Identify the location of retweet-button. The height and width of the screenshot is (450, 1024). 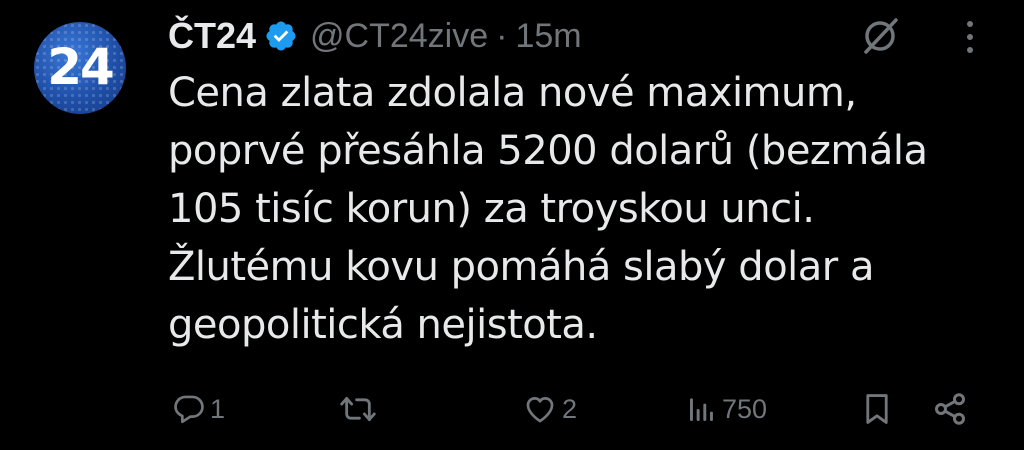
(360, 409).